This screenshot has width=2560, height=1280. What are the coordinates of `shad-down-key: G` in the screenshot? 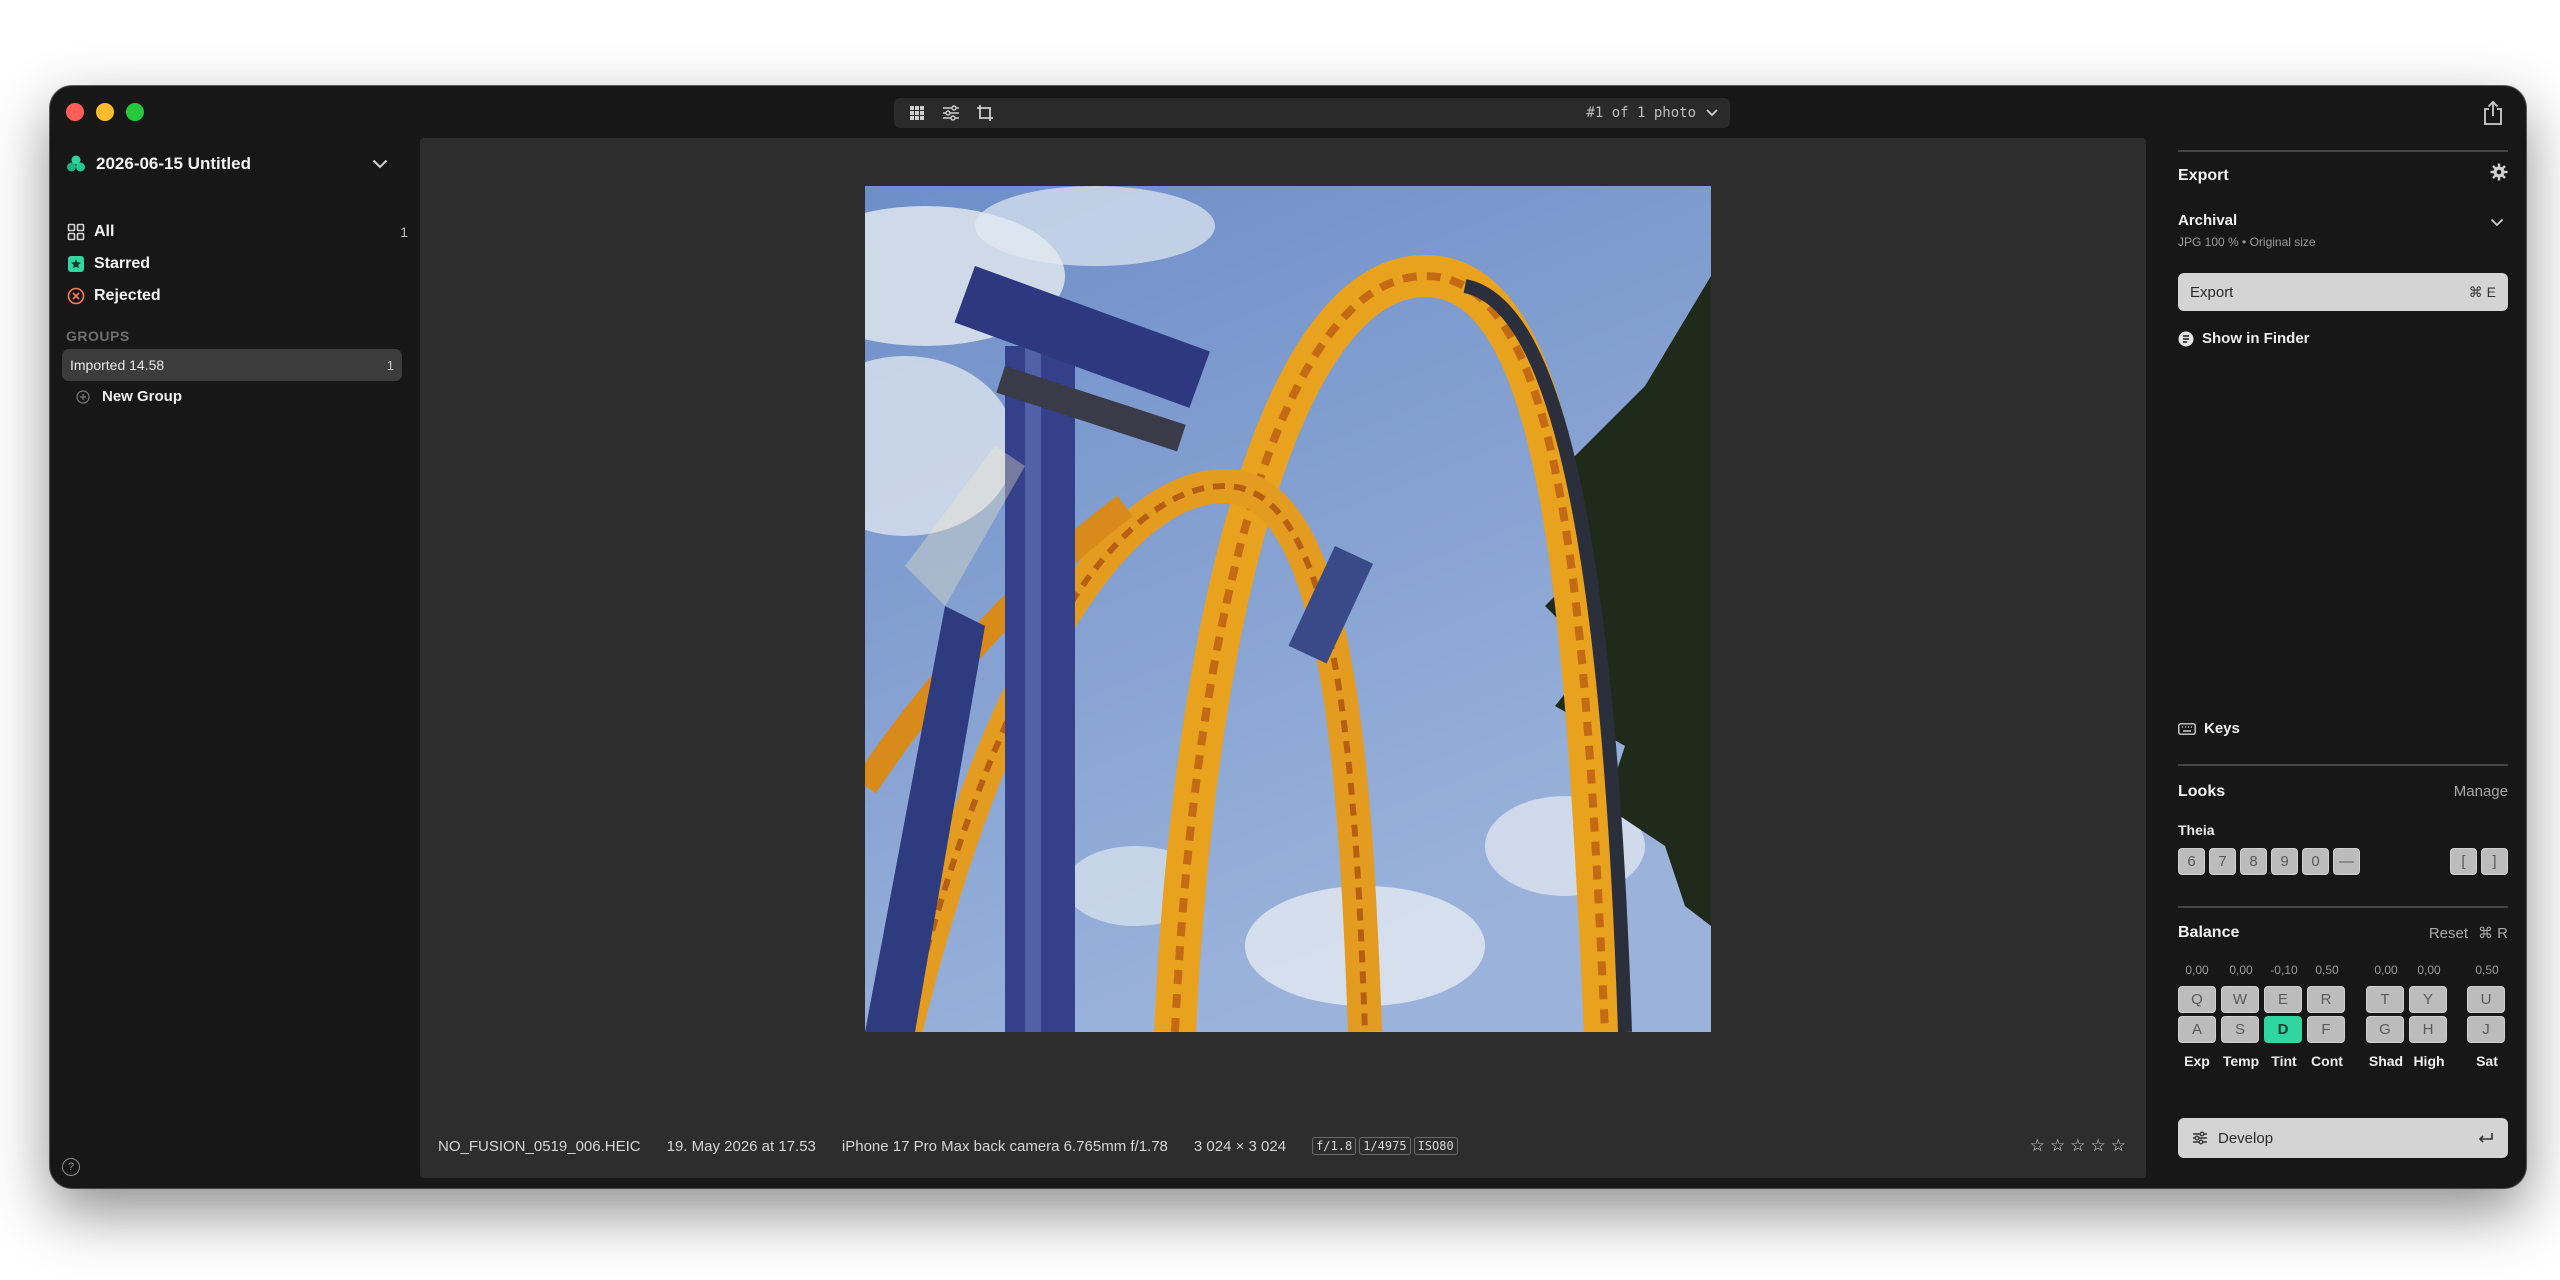 It's located at (2385, 1029).